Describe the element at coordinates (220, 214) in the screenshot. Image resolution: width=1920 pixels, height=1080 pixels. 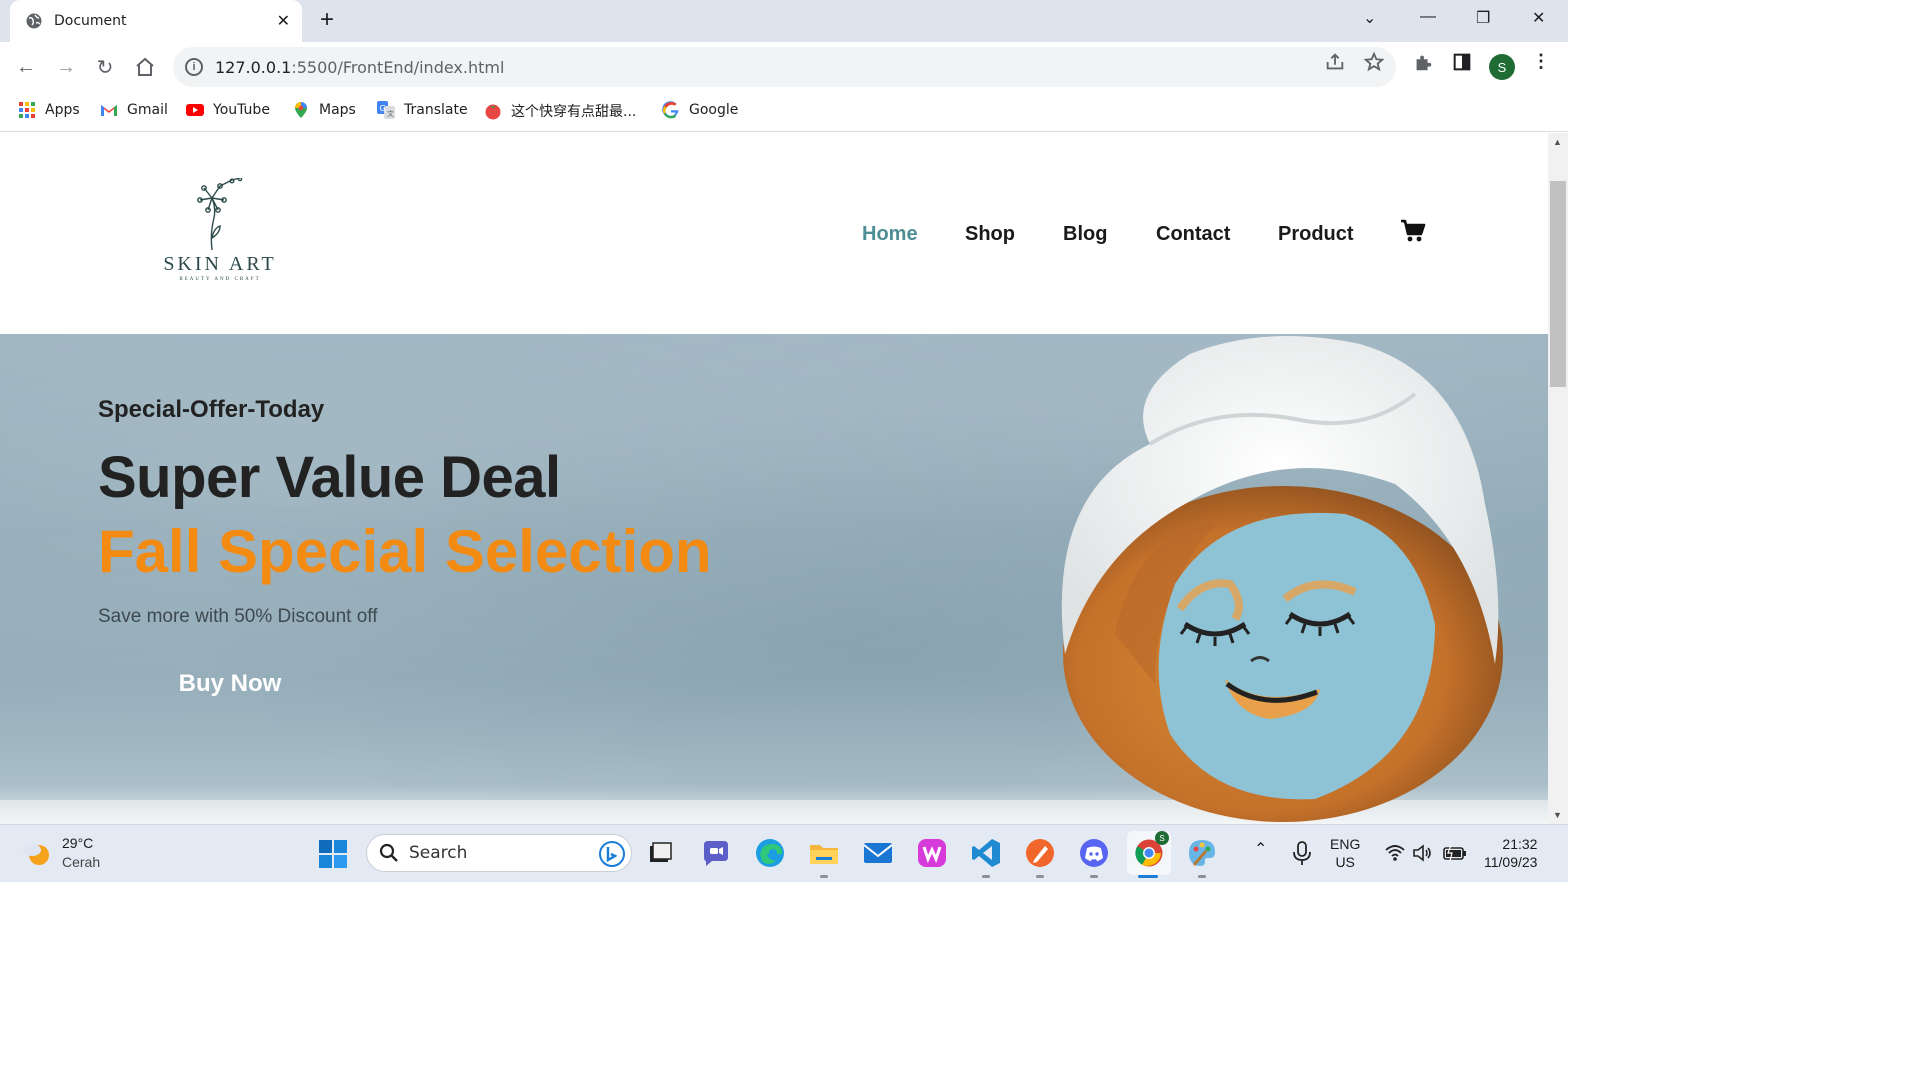
I see `dandelion-logo-icon` at that location.